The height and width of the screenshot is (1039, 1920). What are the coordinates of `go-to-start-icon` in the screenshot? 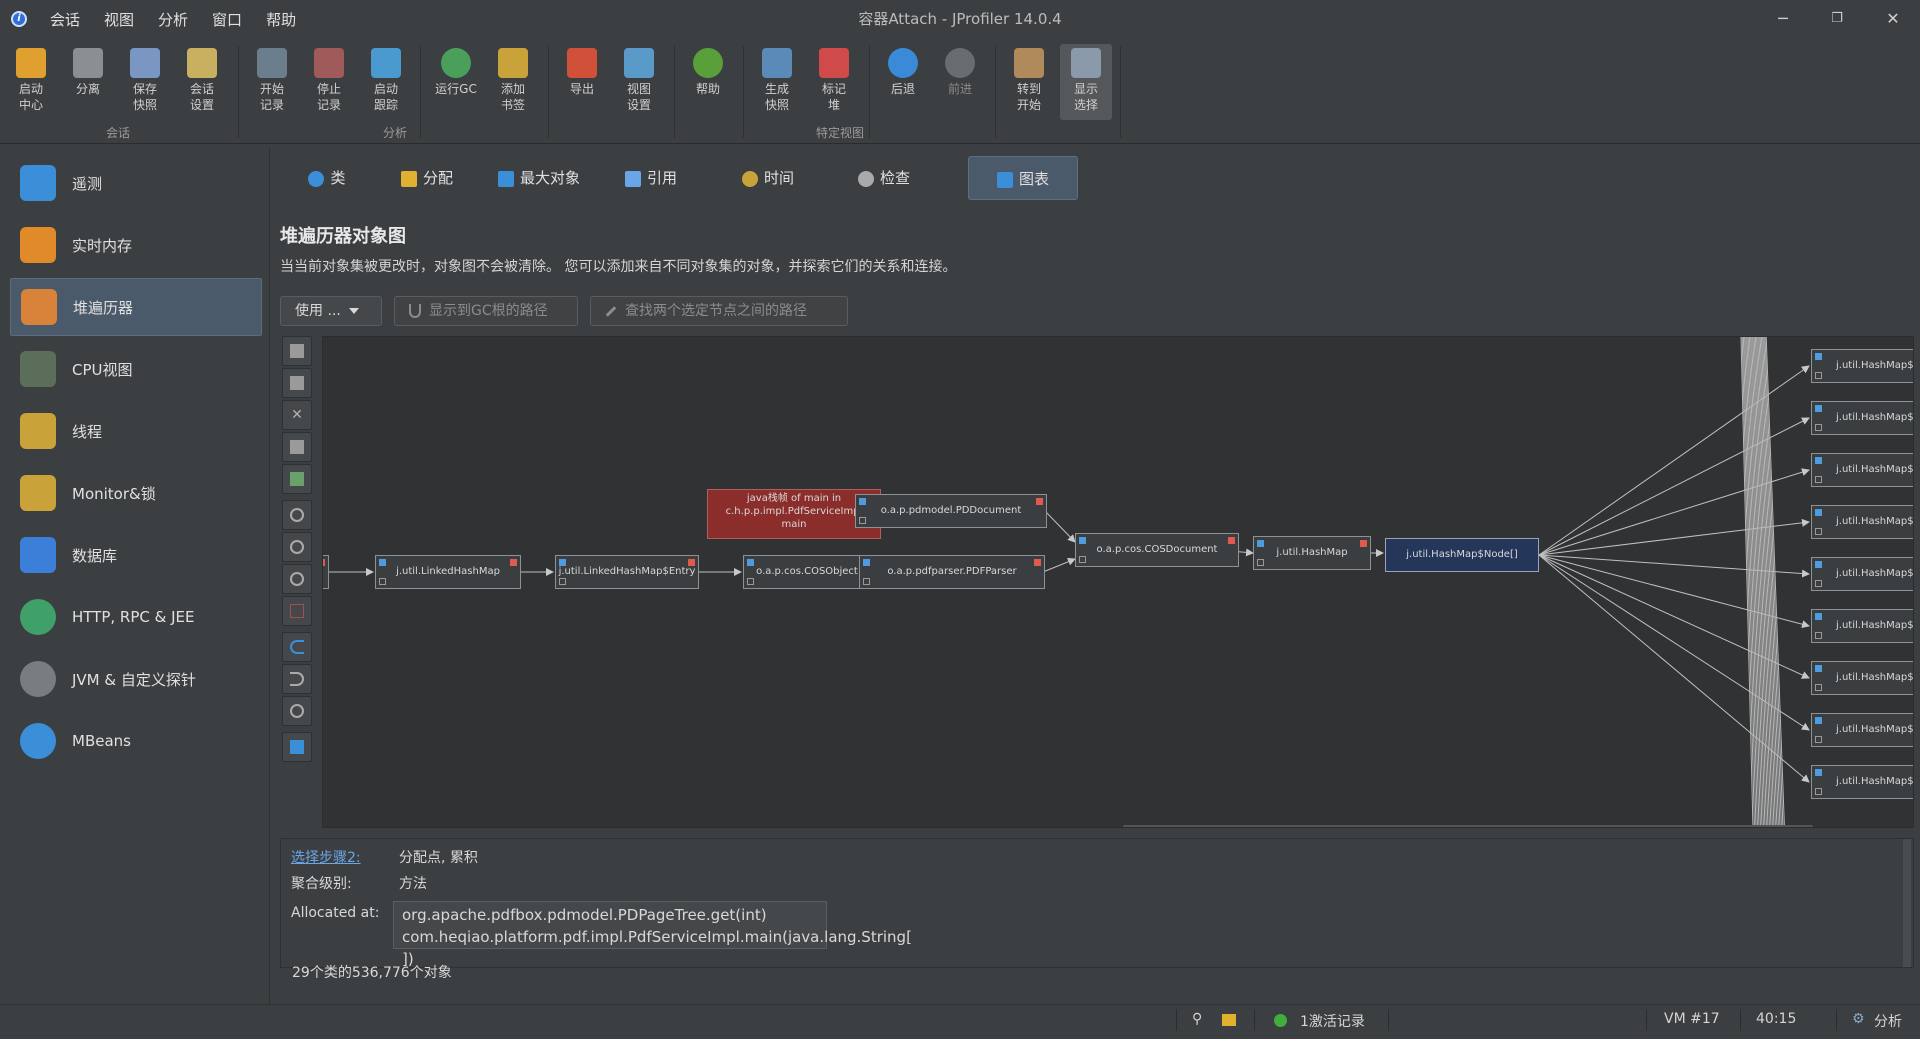 It's located at (1029, 63).